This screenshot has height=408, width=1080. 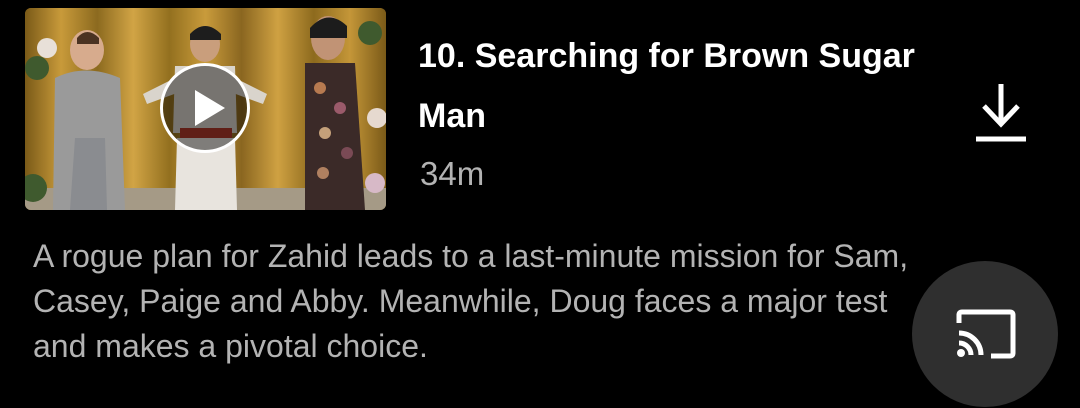 I want to click on episode-duration: 34m, so click(x=452, y=173).